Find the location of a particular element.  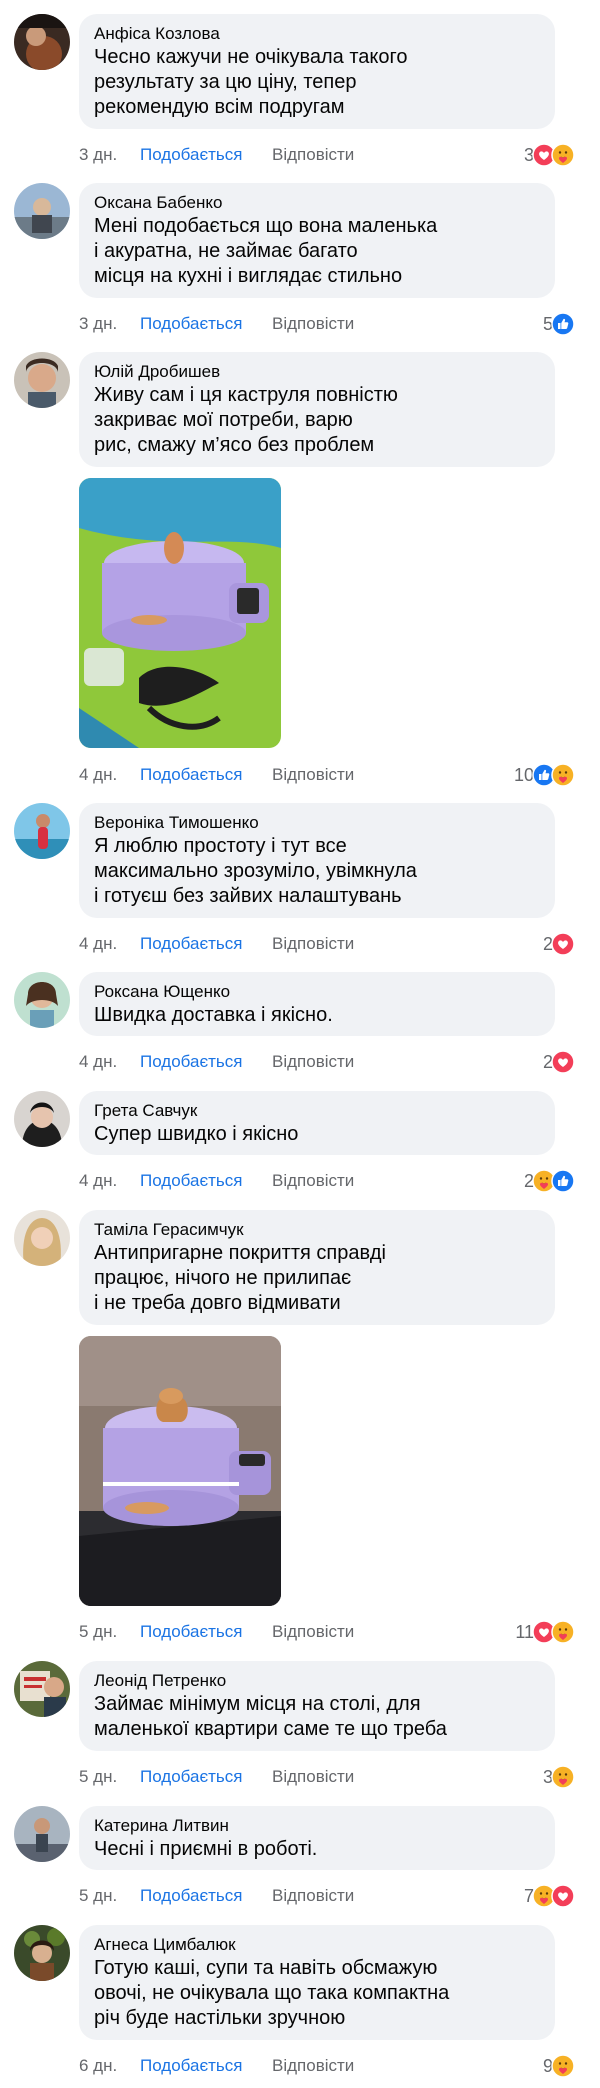

comment-bubble: Роксана Ющенко Швидка доставка і якісно. is located at coordinates (317, 1004).